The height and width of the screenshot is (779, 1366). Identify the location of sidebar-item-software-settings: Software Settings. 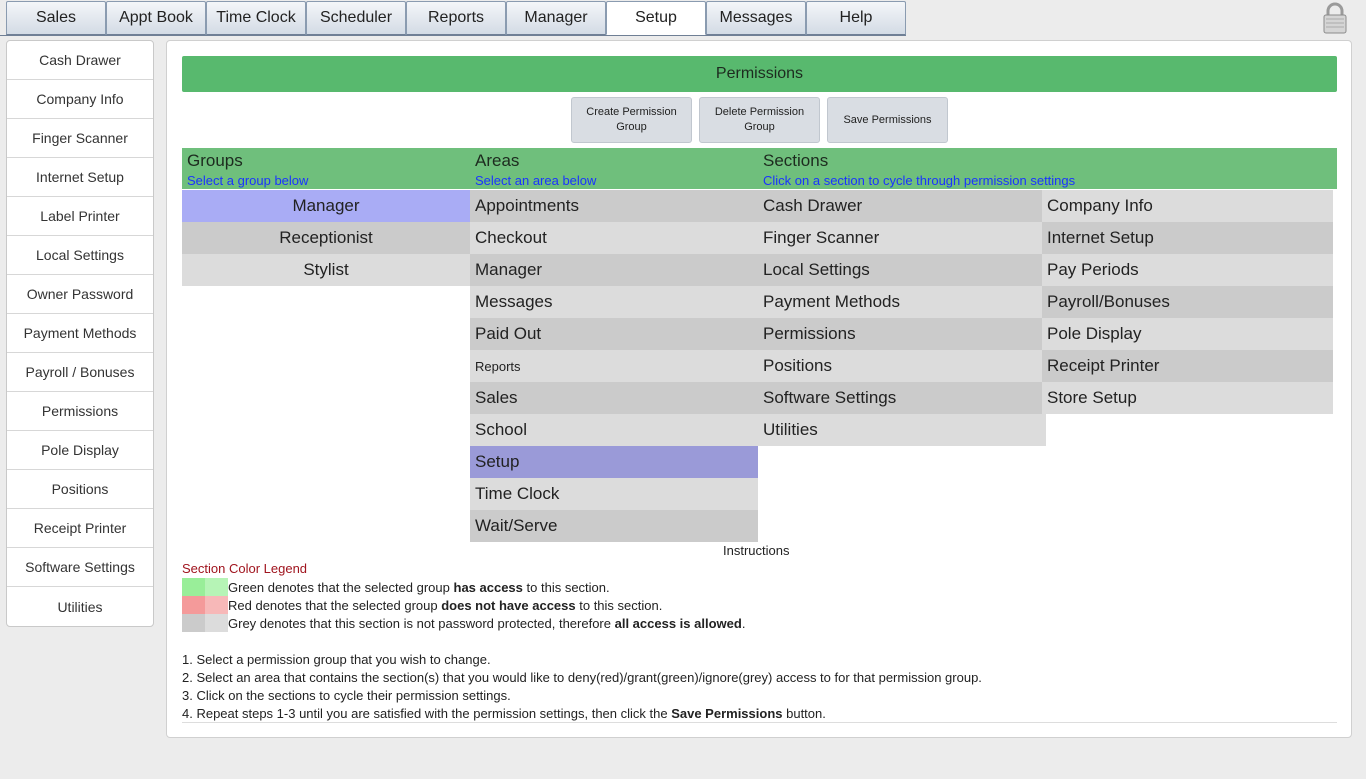
(80, 567).